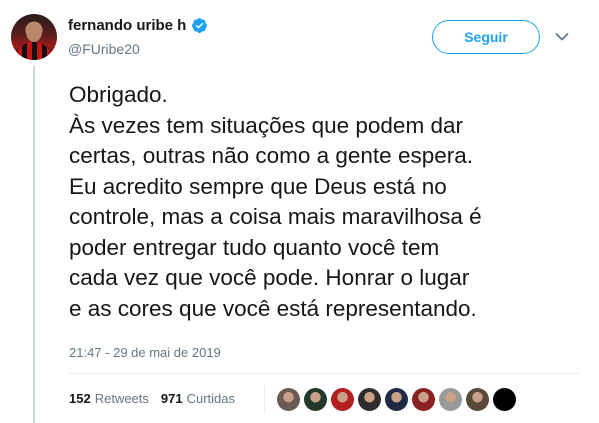  I want to click on tweet-text-line: Obrigado., so click(118, 94).